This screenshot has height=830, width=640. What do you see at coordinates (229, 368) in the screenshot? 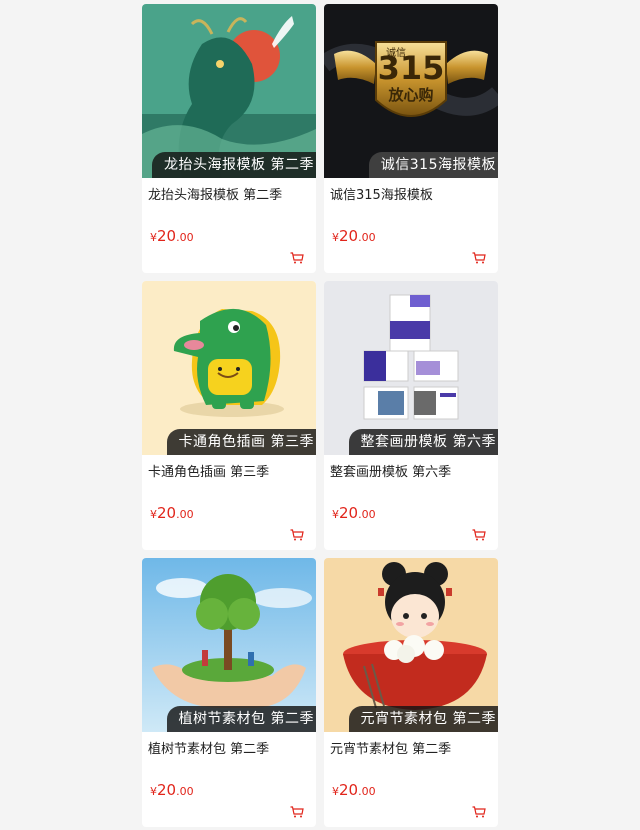
I see `product-image-cartoon-dinosaur: 卡通角色插画 第三季` at bounding box center [229, 368].